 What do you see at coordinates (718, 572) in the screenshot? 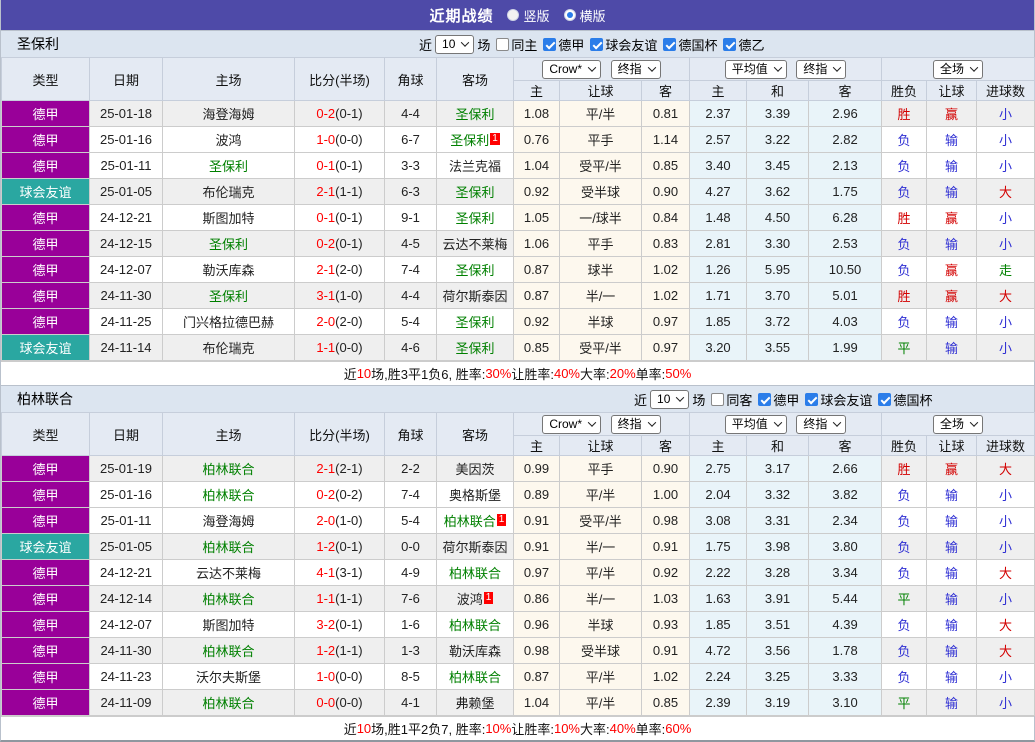
I see `avg-home-odds: 2.22` at bounding box center [718, 572].